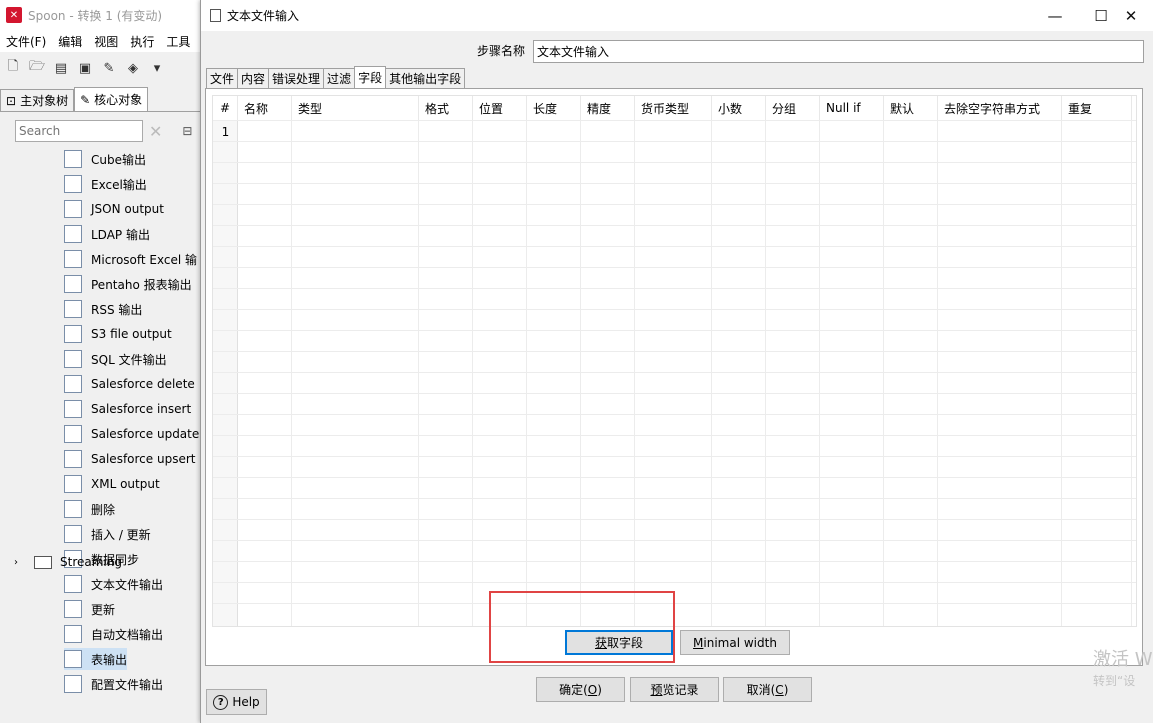 This screenshot has width=1153, height=723. Describe the element at coordinates (26, 41) in the screenshot. I see `menu-file: 文件(F)` at that location.